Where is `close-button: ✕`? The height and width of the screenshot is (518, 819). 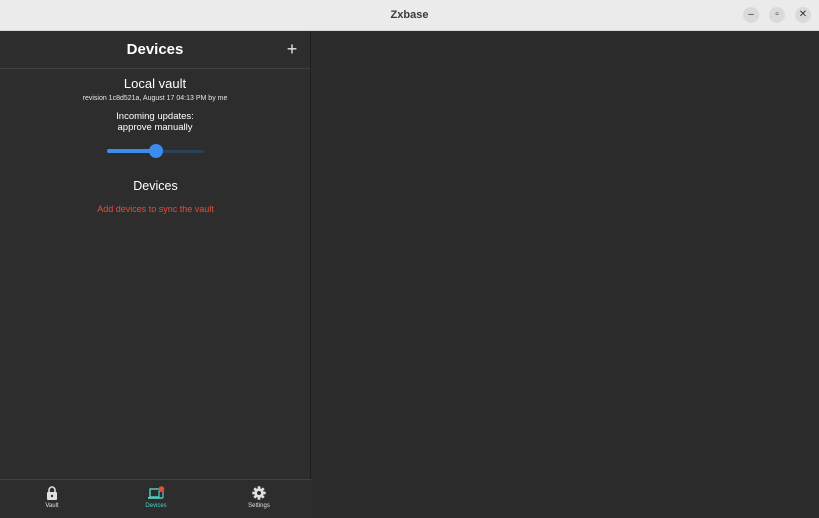
close-button: ✕ is located at coordinates (803, 15).